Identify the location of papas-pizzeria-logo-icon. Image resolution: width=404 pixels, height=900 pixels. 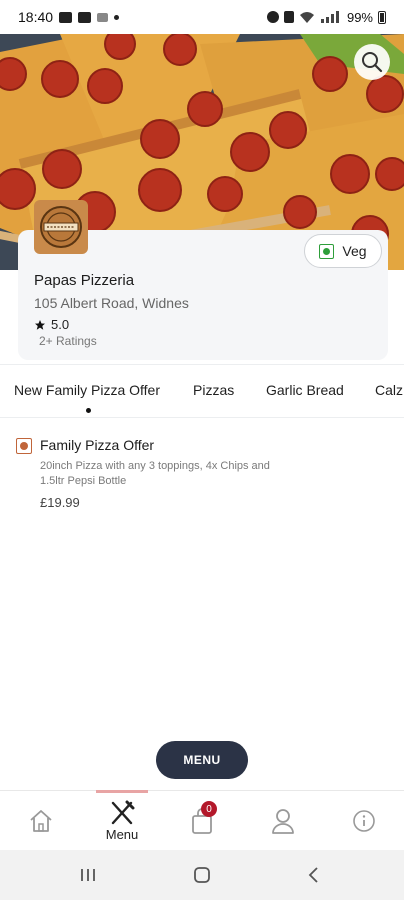
(61, 227).